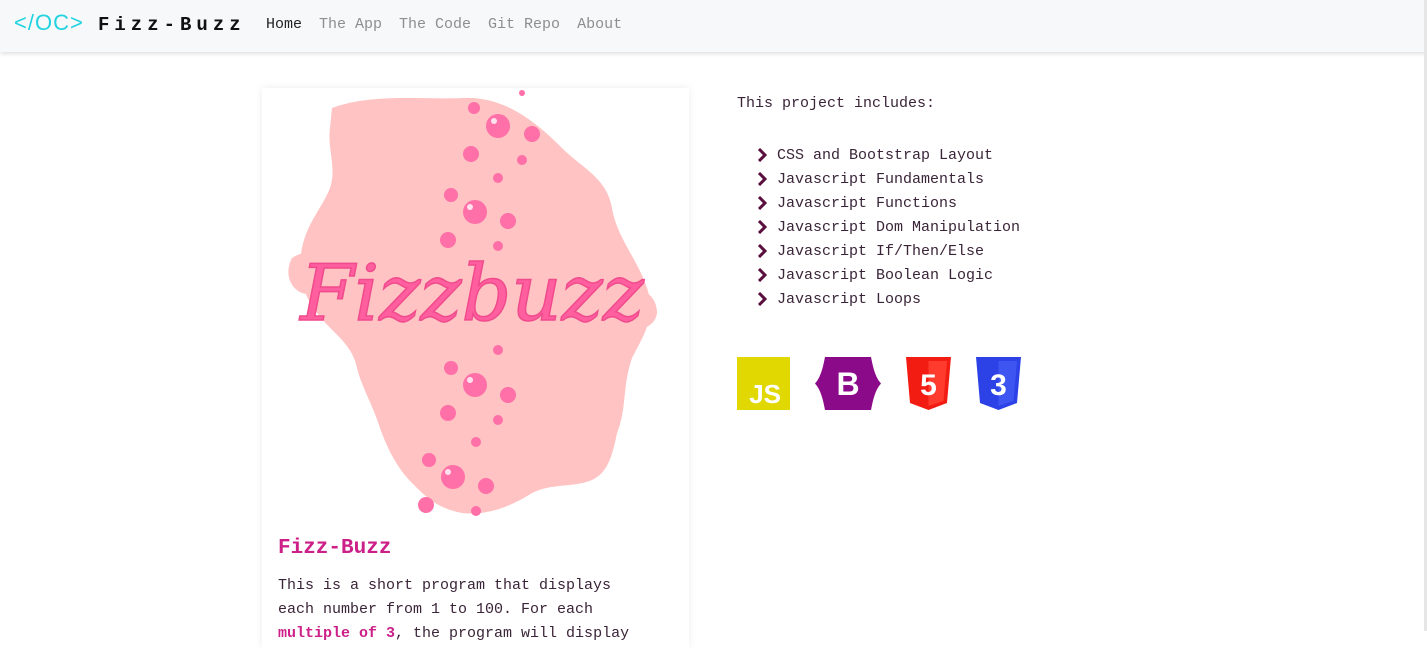 The image size is (1427, 648). I want to click on javascript-icon: JS, so click(763, 383).